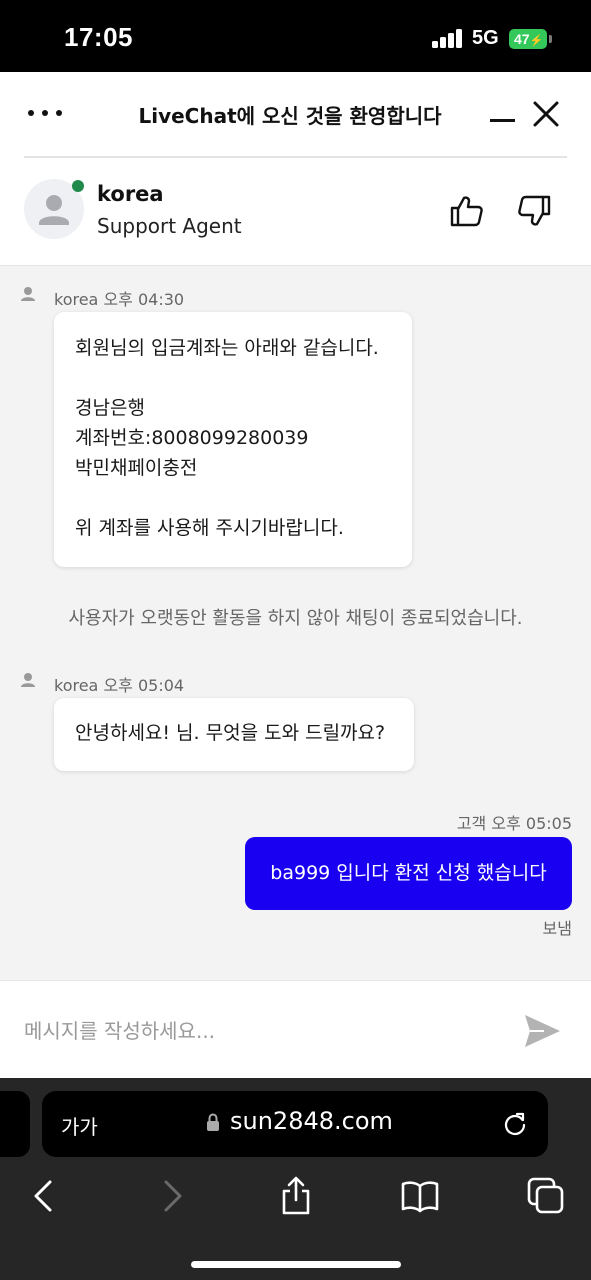  I want to click on chat-title: LiveChat에 오신 것을 환영합니다, so click(290, 116).